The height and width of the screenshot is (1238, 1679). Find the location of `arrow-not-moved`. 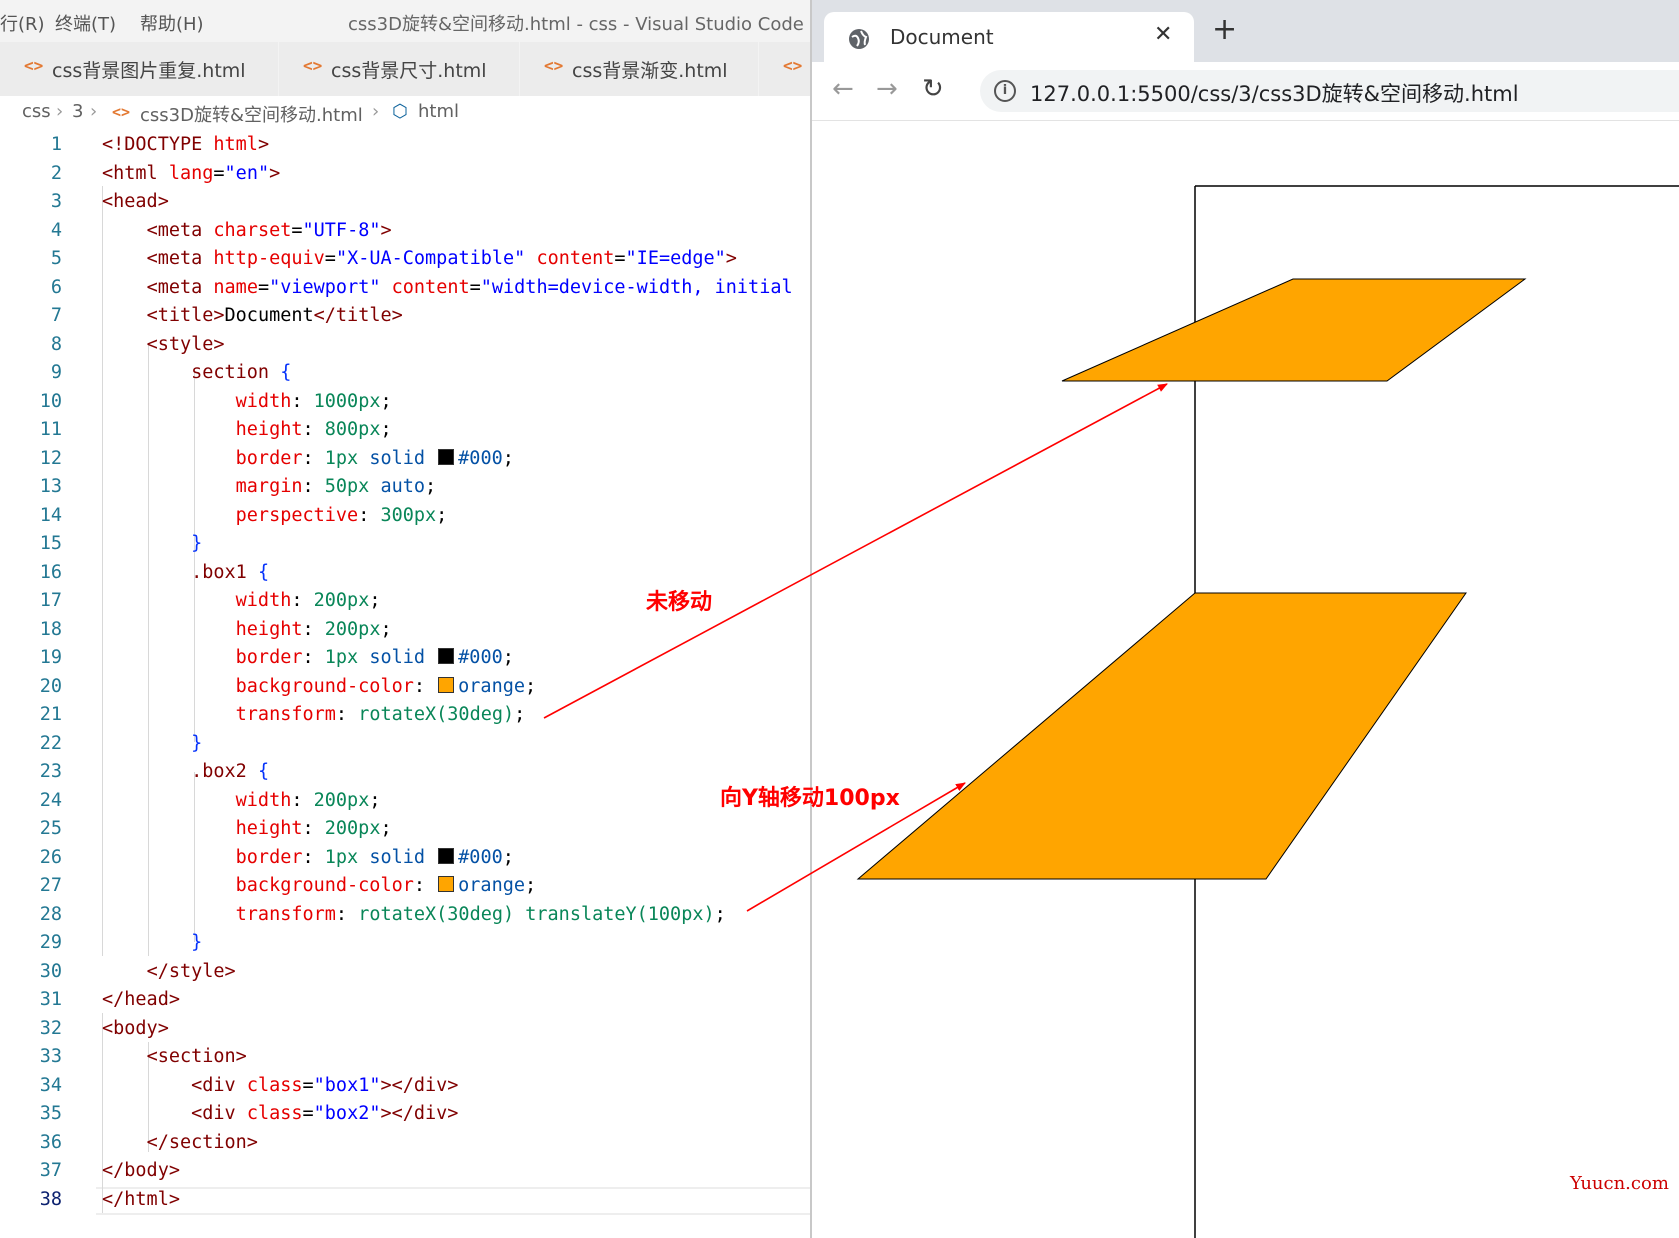

arrow-not-moved is located at coordinates (855, 551).